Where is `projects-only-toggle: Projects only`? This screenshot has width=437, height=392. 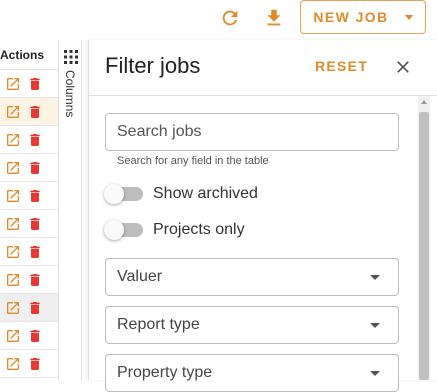
projects-only-toggle: Projects only is located at coordinates (174, 230).